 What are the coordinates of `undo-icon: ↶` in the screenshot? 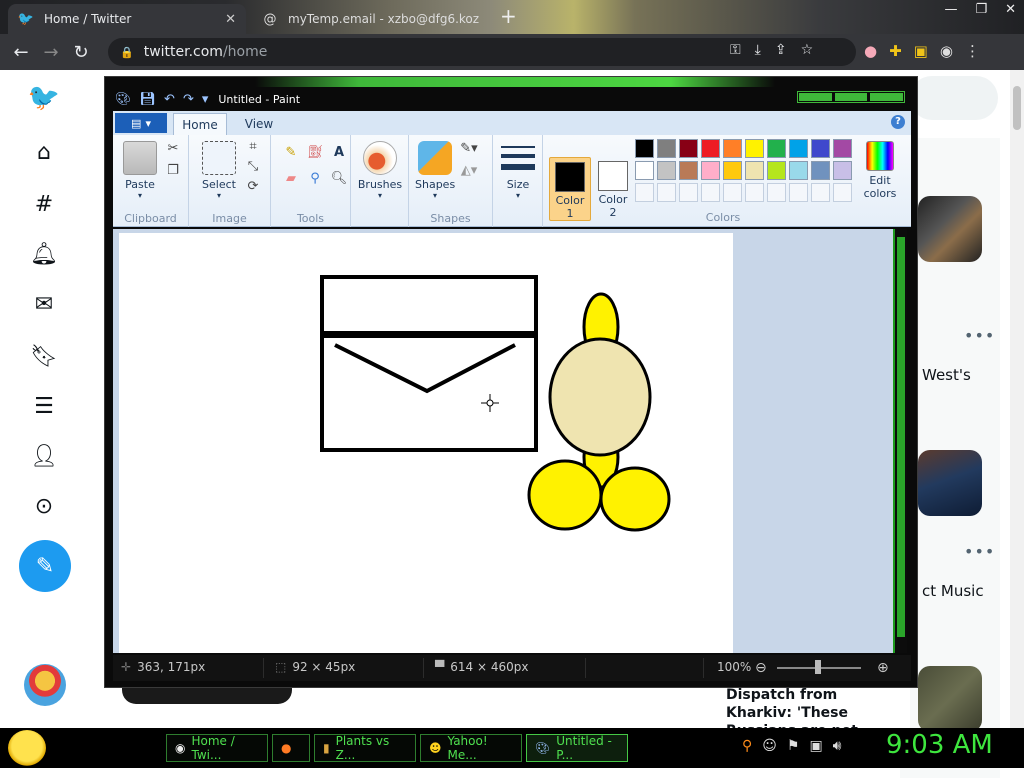 It's located at (169, 99).